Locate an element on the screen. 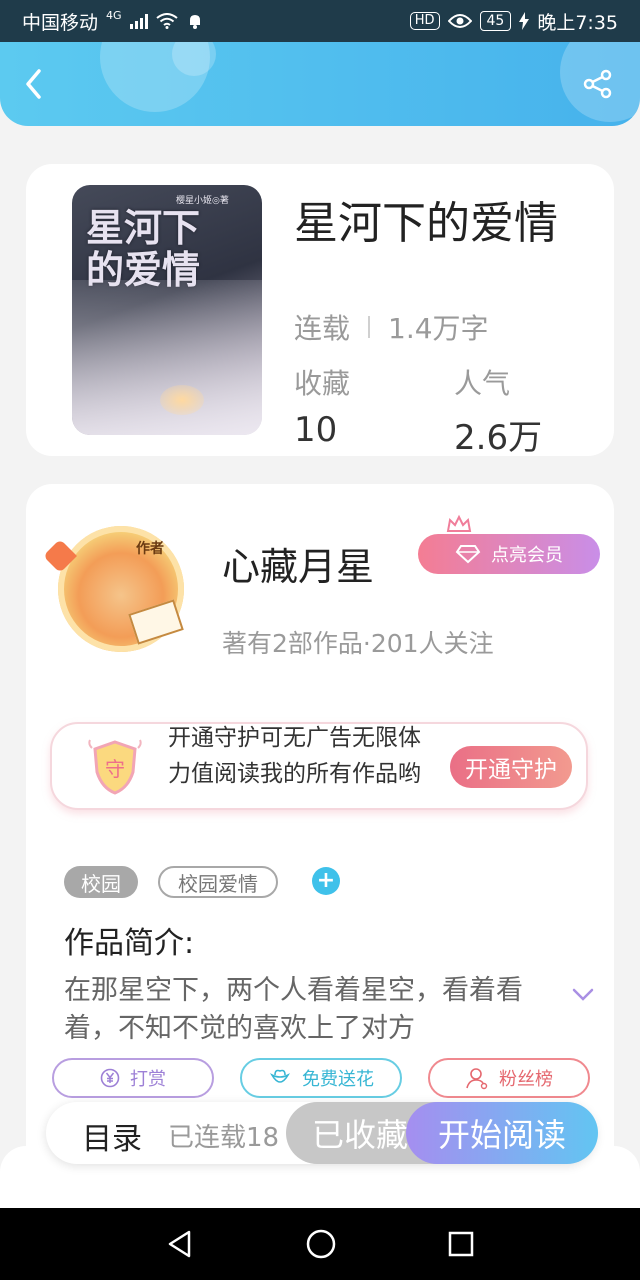 Image resolution: width=640 pixels, height=1280 pixels. author-name: 心藏月星 is located at coordinates (298, 563).